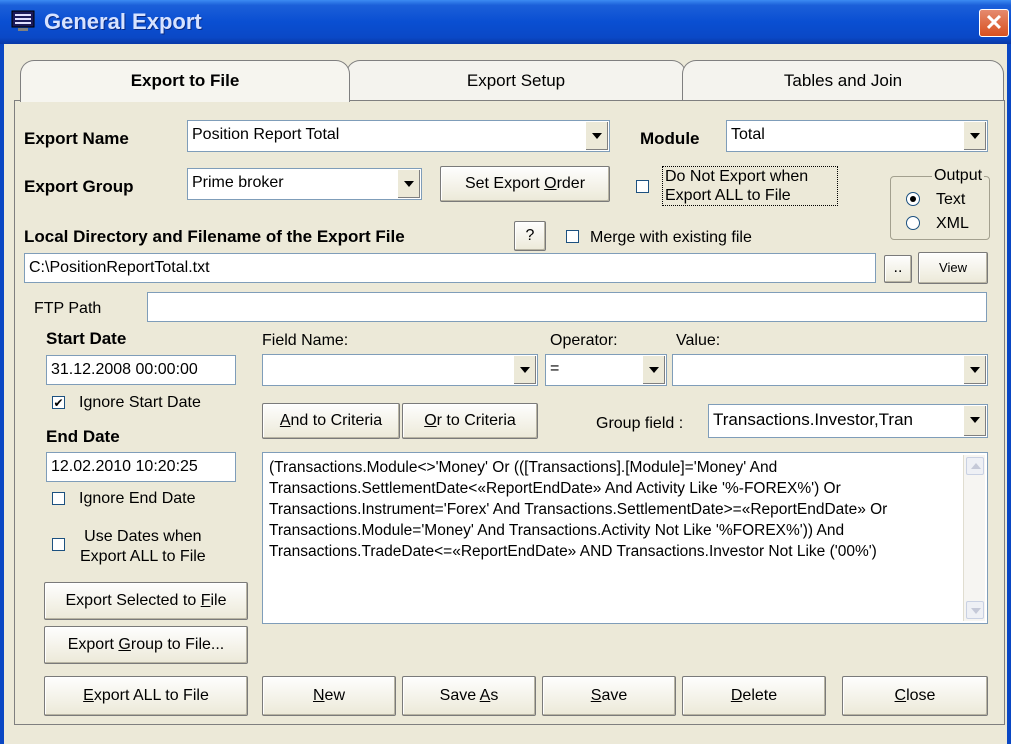 This screenshot has width=1011, height=744. I want to click on save-accel: S, so click(596, 695).